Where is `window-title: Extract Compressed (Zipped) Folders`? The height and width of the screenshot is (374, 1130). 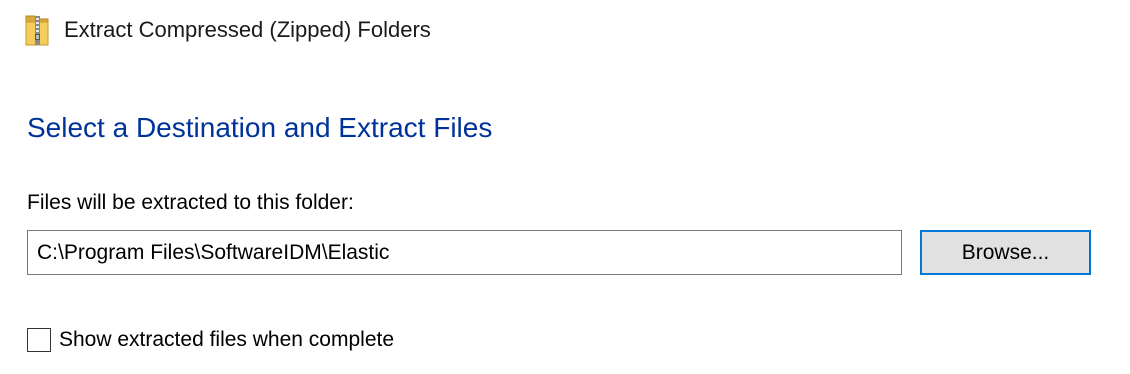 window-title: Extract Compressed (Zipped) Folders is located at coordinates (247, 29).